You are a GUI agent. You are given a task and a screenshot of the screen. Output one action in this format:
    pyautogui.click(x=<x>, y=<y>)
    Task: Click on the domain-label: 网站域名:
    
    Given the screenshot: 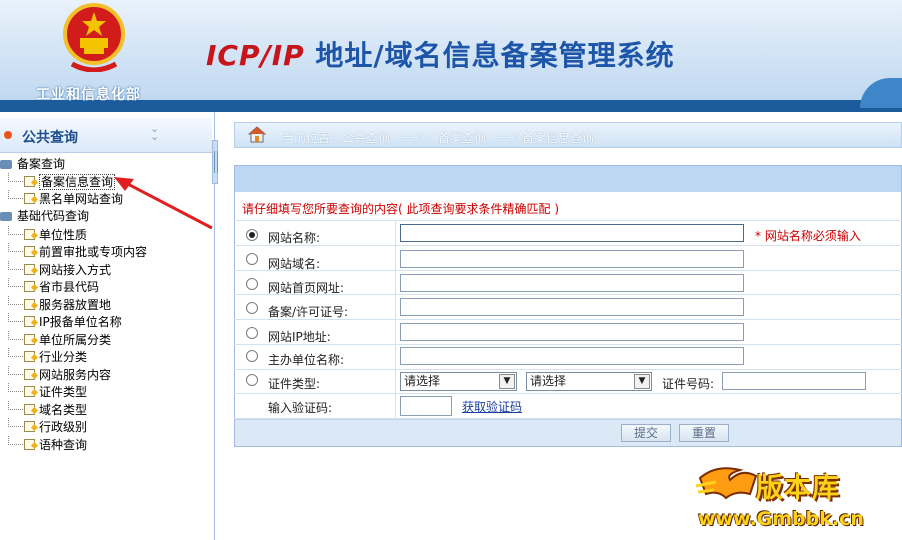 What is the action you would take?
    pyautogui.click(x=294, y=264)
    